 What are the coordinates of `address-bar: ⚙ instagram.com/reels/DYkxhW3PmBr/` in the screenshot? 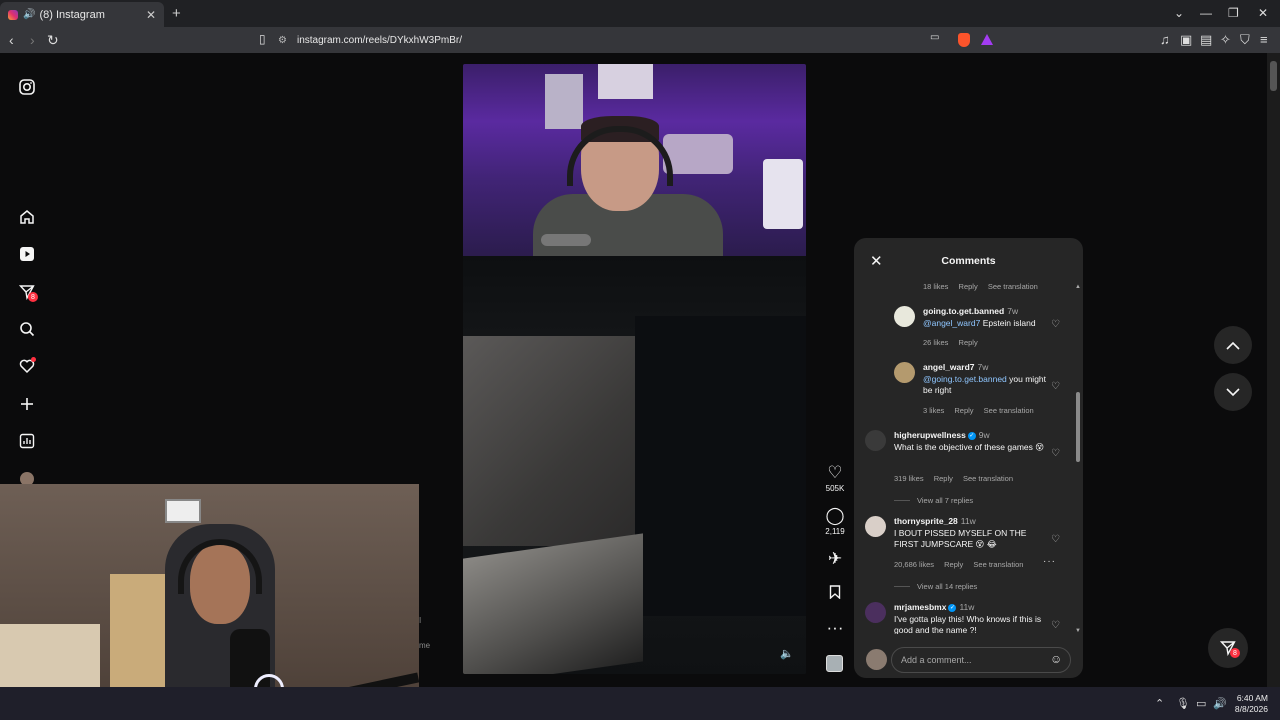 It's located at (638, 40).